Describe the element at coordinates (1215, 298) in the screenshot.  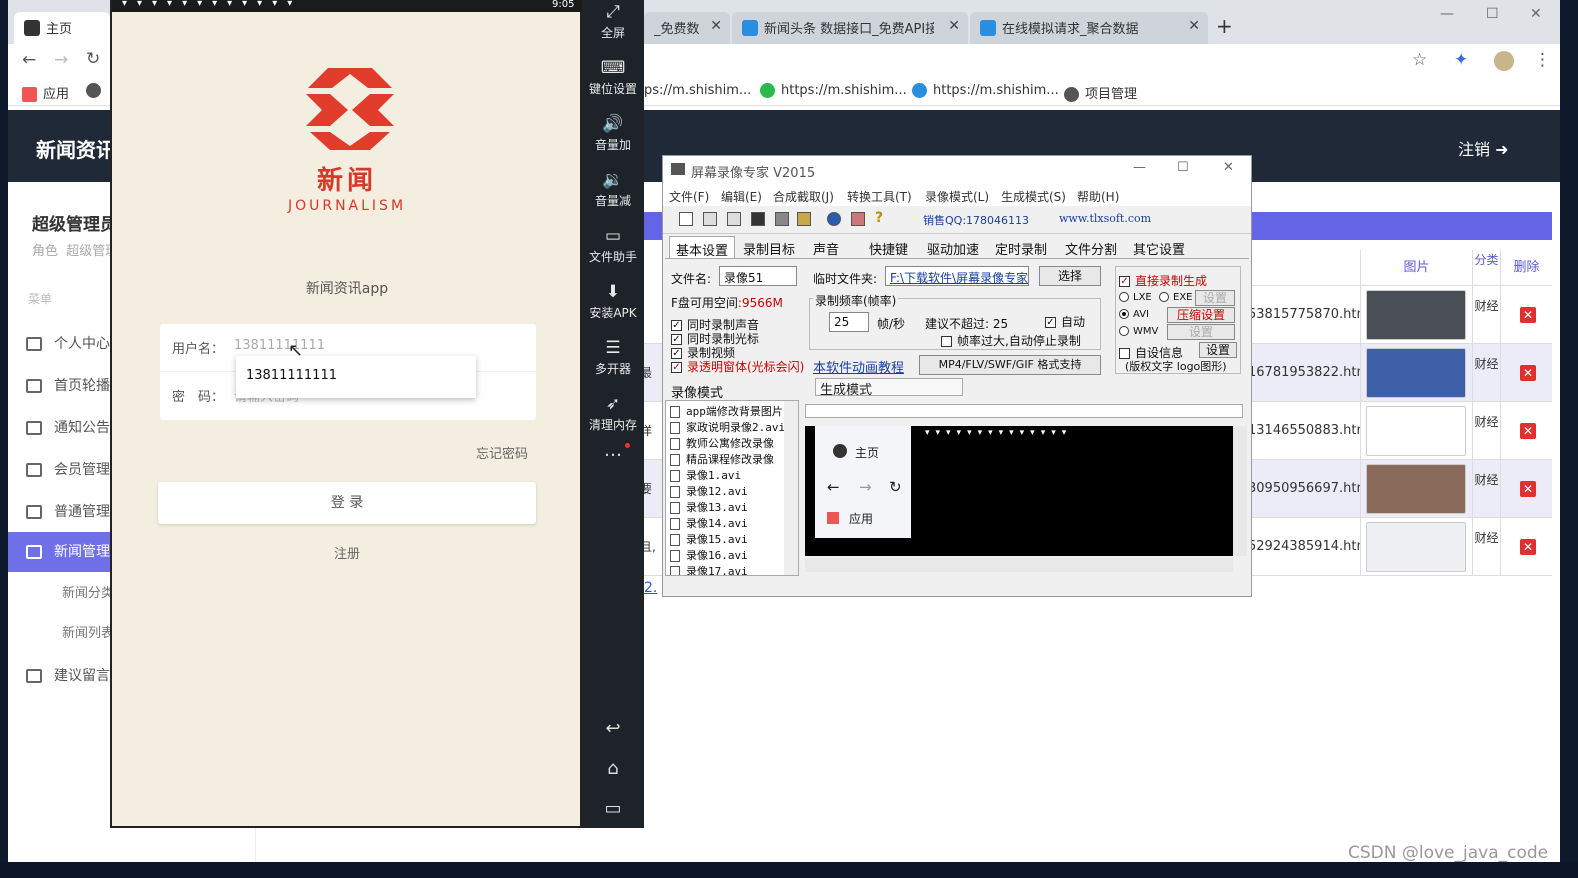
I see `lxe-settings-button: 设置` at that location.